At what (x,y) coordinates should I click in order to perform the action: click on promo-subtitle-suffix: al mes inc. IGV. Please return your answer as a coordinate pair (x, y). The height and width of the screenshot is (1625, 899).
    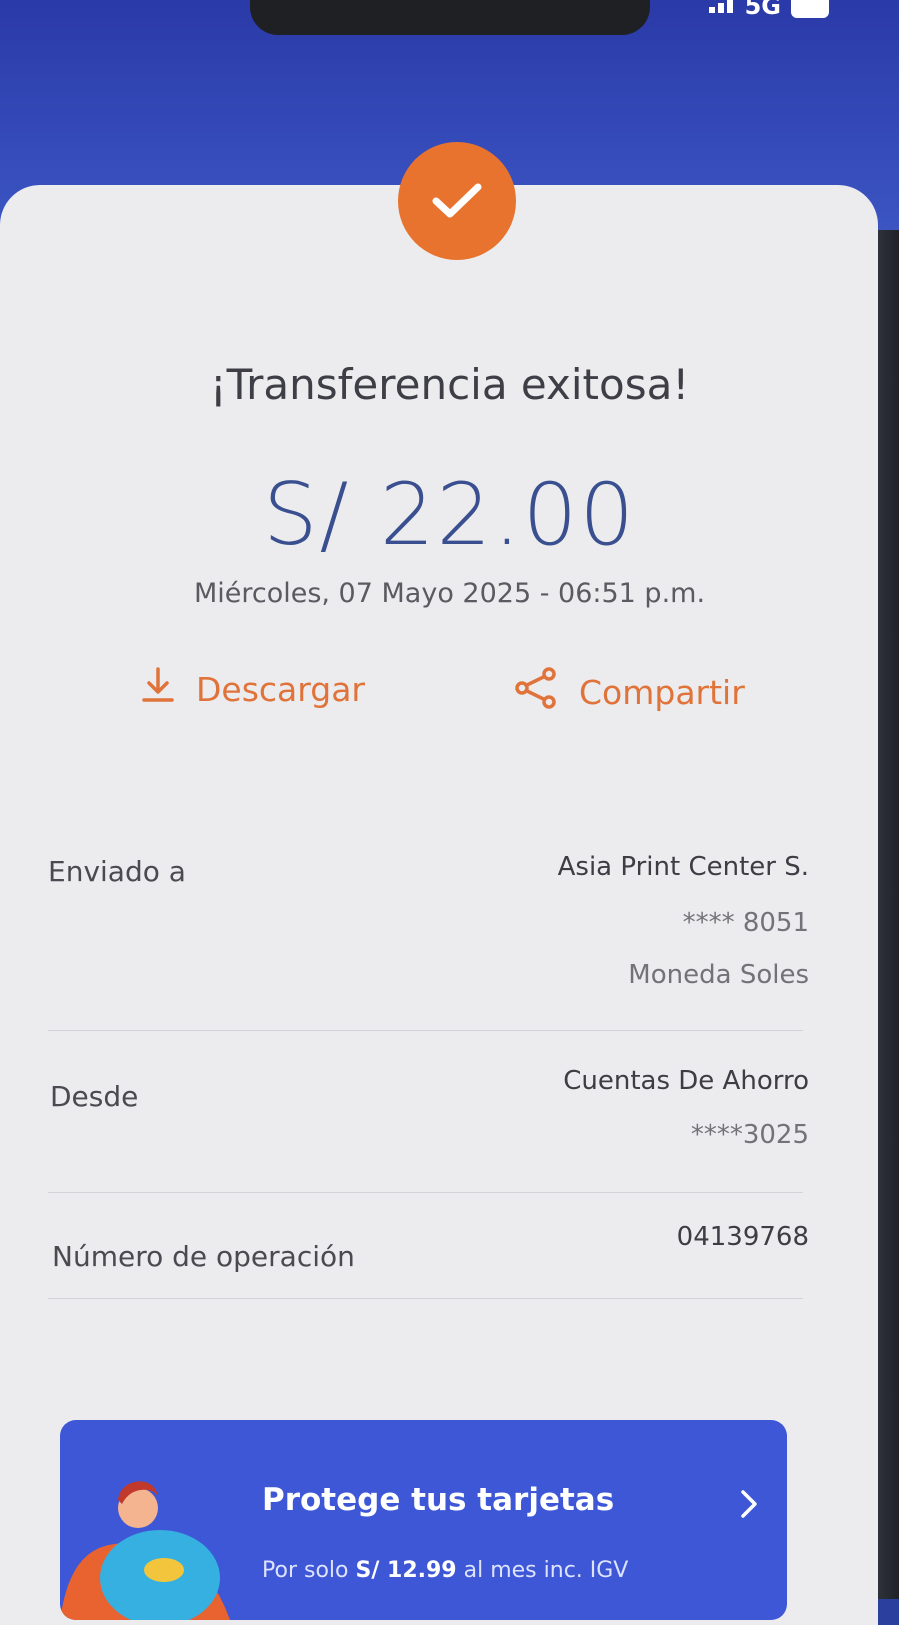
    Looking at the image, I should click on (546, 1570).